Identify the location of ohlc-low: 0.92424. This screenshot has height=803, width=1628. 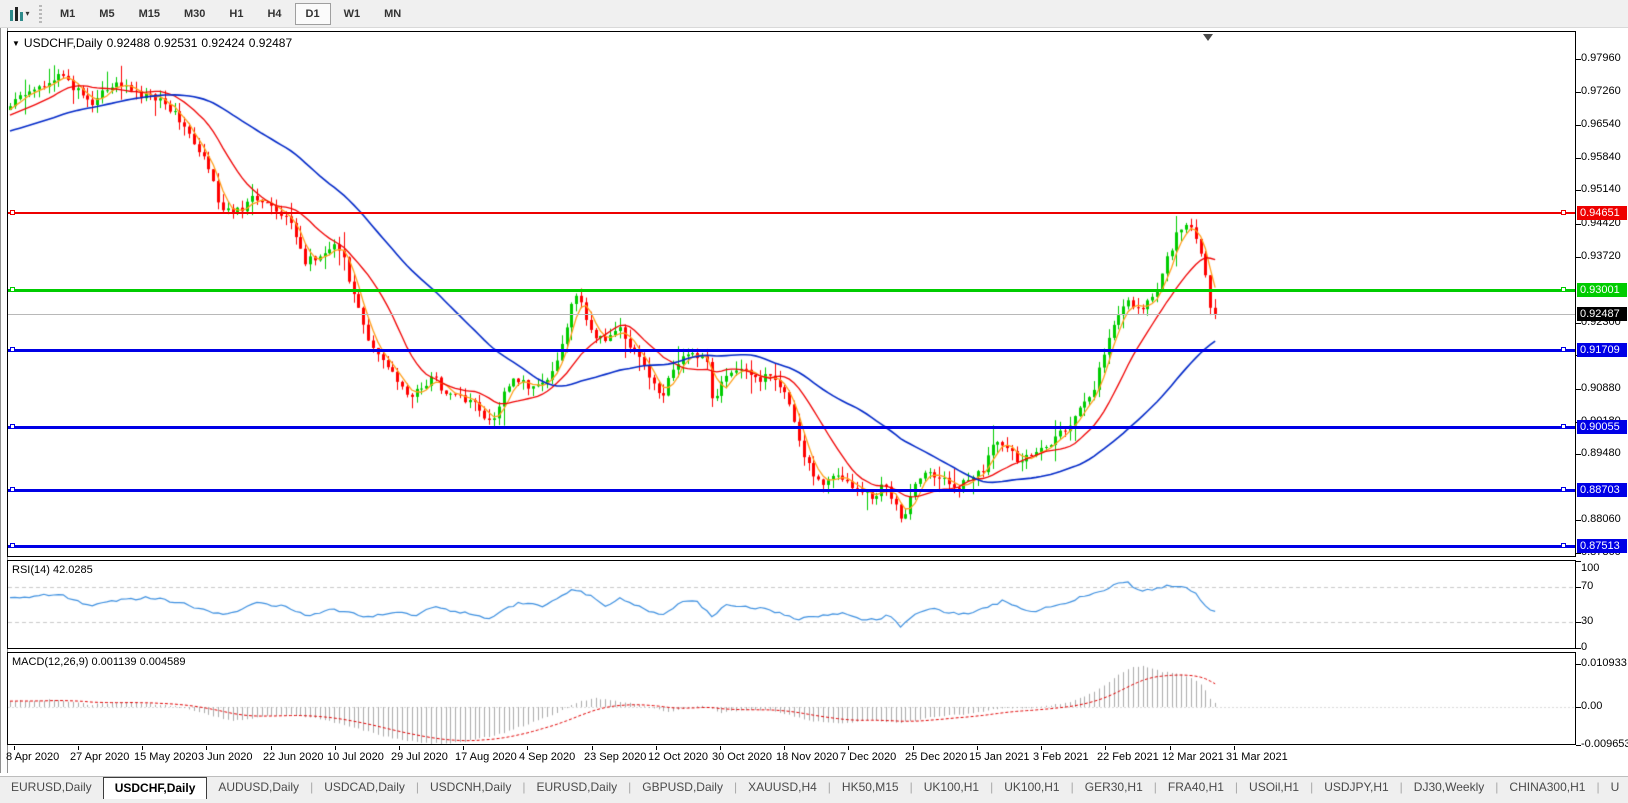
(223, 43).